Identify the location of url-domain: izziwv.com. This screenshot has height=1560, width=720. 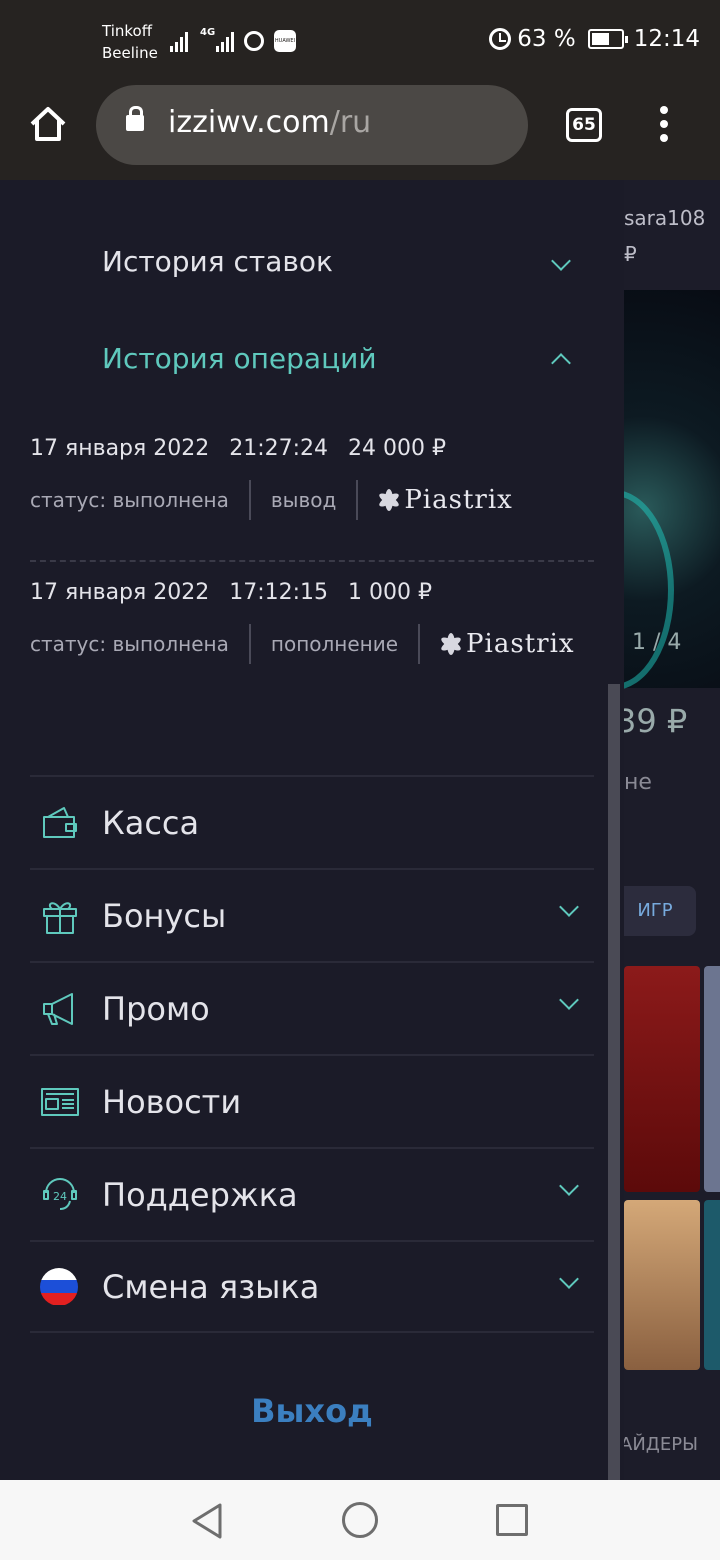
(249, 122).